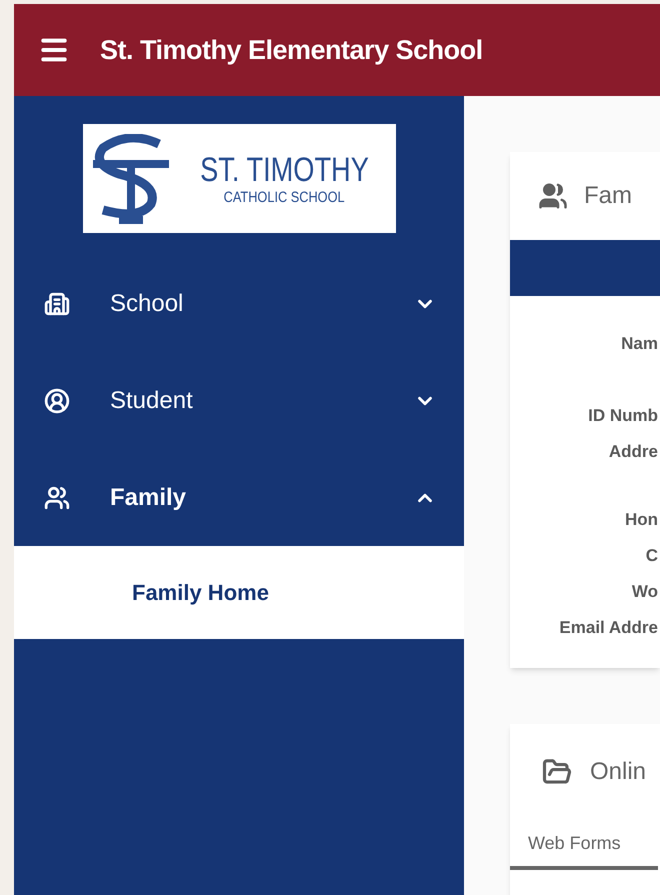 This screenshot has height=895, width=660. I want to click on building-icon, so click(57, 303).